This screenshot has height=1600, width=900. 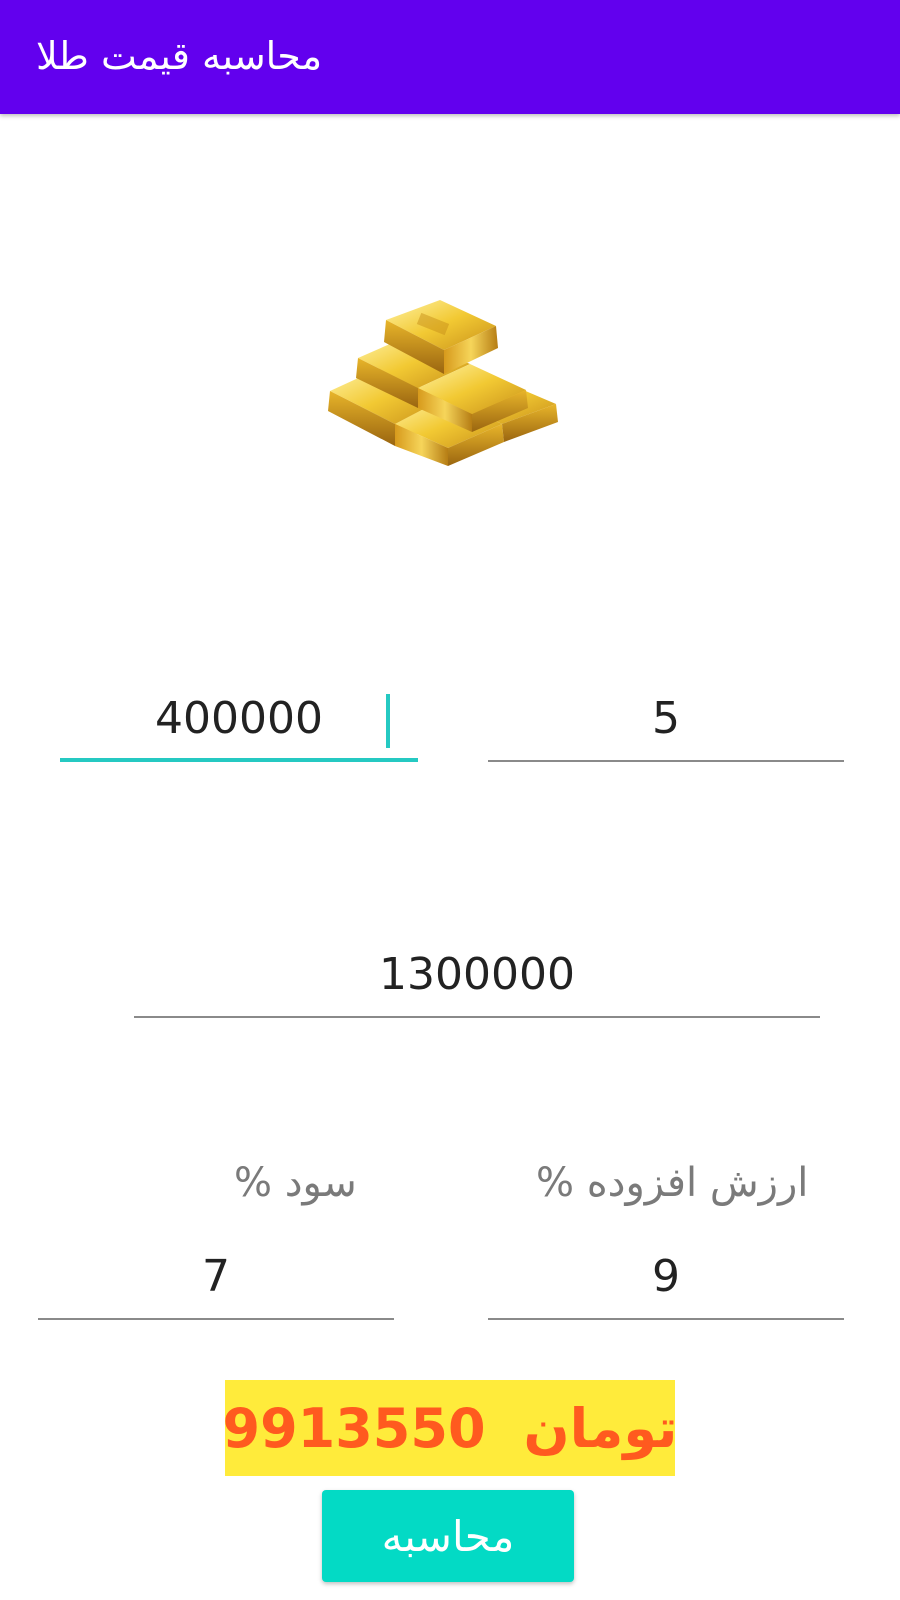 I want to click on vat-label: ارزش افزوده %, so click(x=672, y=1183).